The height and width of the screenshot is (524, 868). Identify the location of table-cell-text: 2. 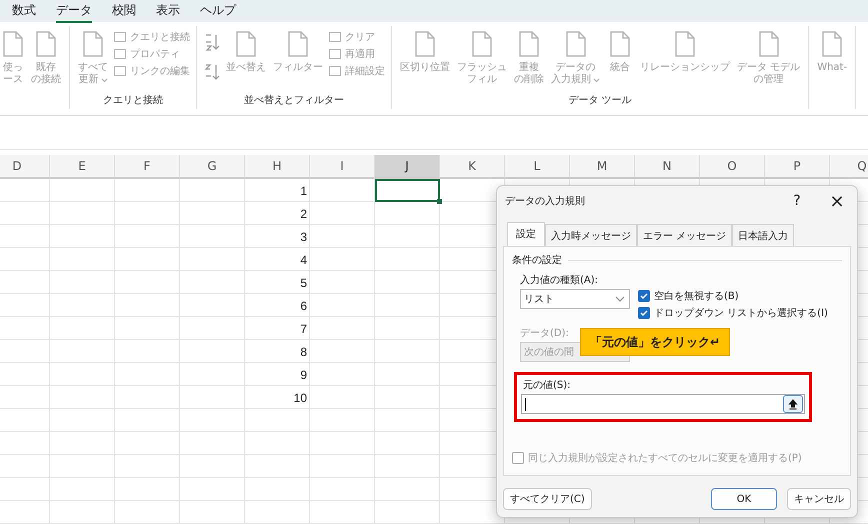
(303, 214).